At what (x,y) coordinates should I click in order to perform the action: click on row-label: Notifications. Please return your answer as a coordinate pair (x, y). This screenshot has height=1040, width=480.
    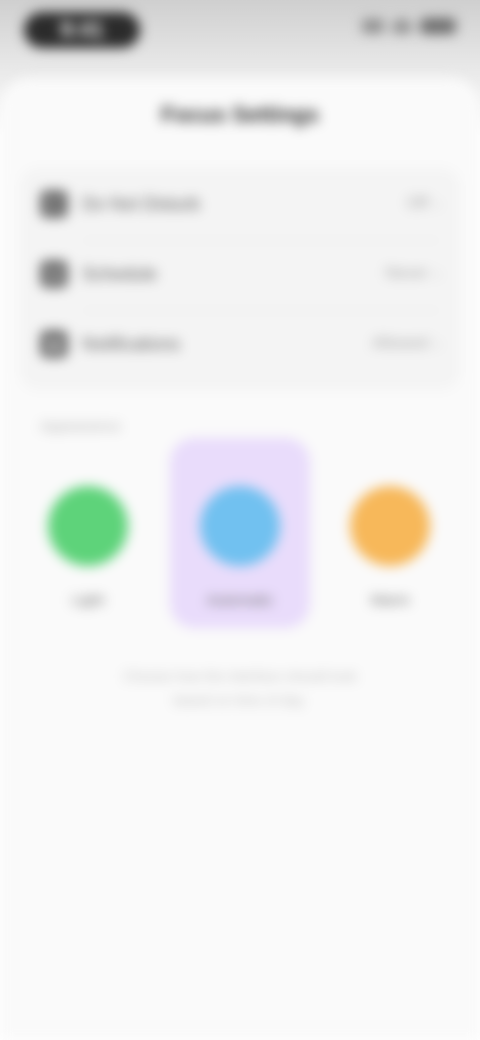
    Looking at the image, I should click on (131, 343).